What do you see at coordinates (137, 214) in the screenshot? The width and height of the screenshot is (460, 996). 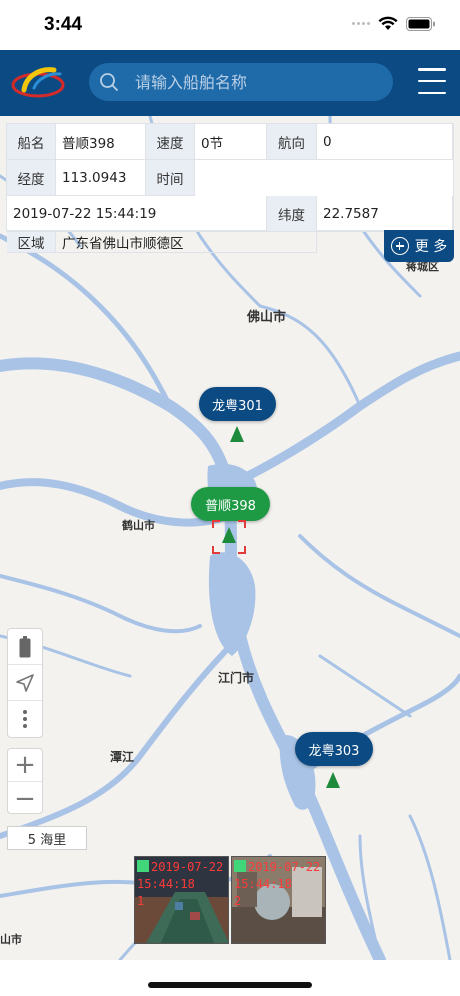 I see `time-value: 2019-07-22 15:44:19` at bounding box center [137, 214].